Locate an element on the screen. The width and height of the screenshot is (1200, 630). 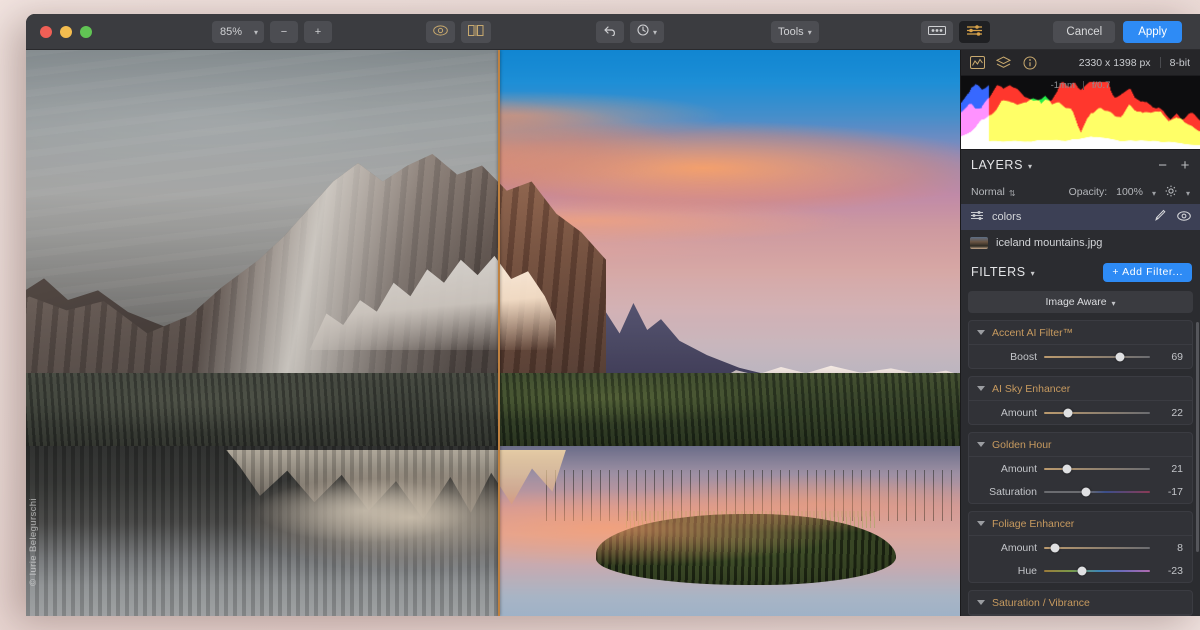
updown-chevron-icon: ⇅ is located at coordinates (1012, 193).